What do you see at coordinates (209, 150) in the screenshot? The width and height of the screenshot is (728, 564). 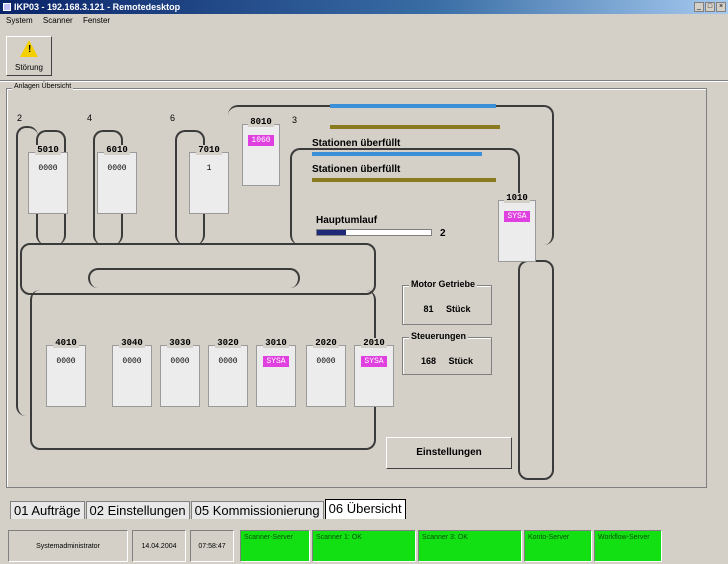 I see `station-id: 7010` at bounding box center [209, 150].